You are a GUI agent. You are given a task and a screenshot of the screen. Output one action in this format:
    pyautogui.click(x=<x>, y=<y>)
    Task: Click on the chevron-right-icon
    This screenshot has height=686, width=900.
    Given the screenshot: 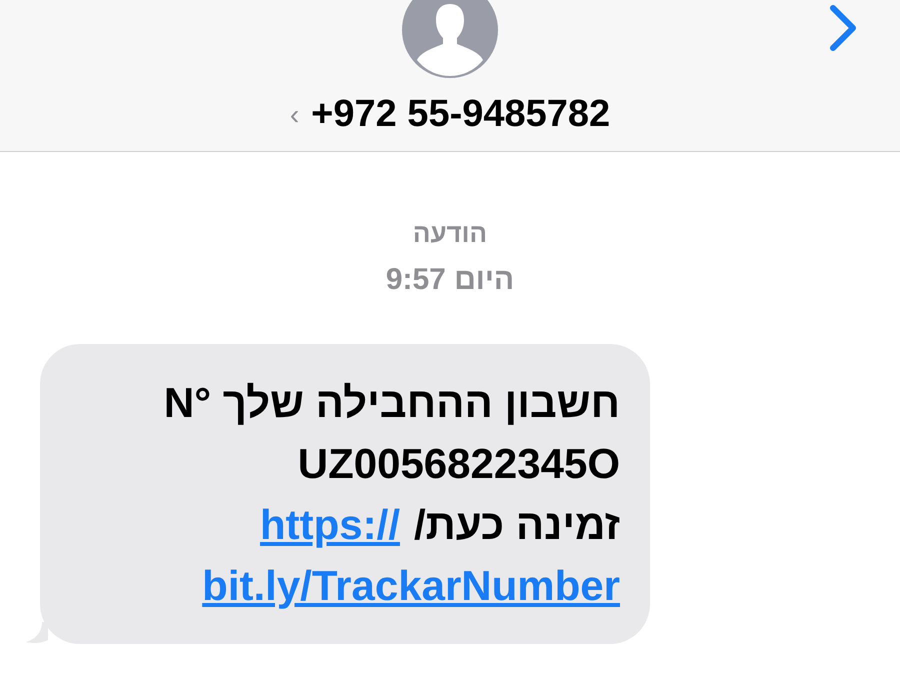 What is the action you would take?
    pyautogui.click(x=843, y=28)
    